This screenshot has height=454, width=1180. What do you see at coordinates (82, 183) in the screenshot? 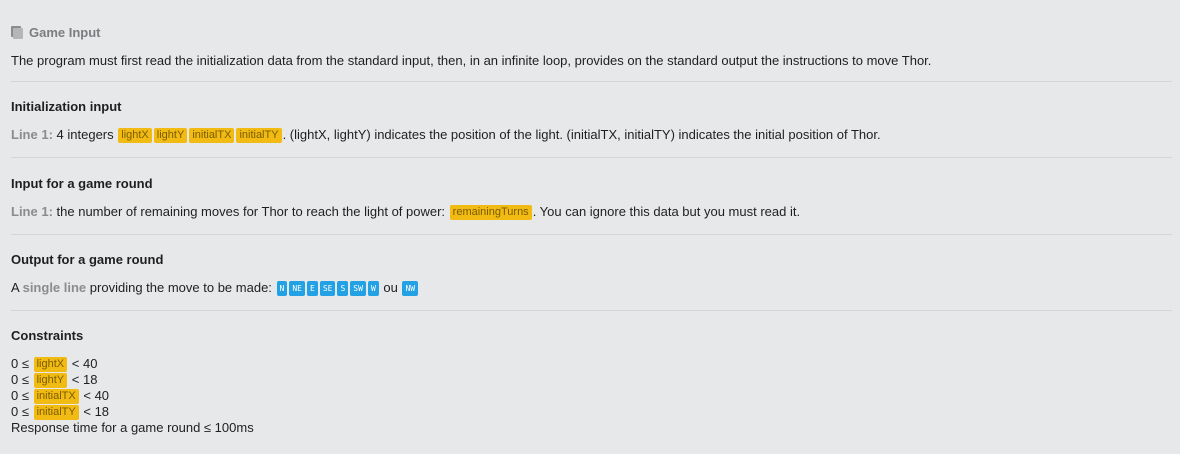
I see `round-input-heading: Input for a game round` at bounding box center [82, 183].